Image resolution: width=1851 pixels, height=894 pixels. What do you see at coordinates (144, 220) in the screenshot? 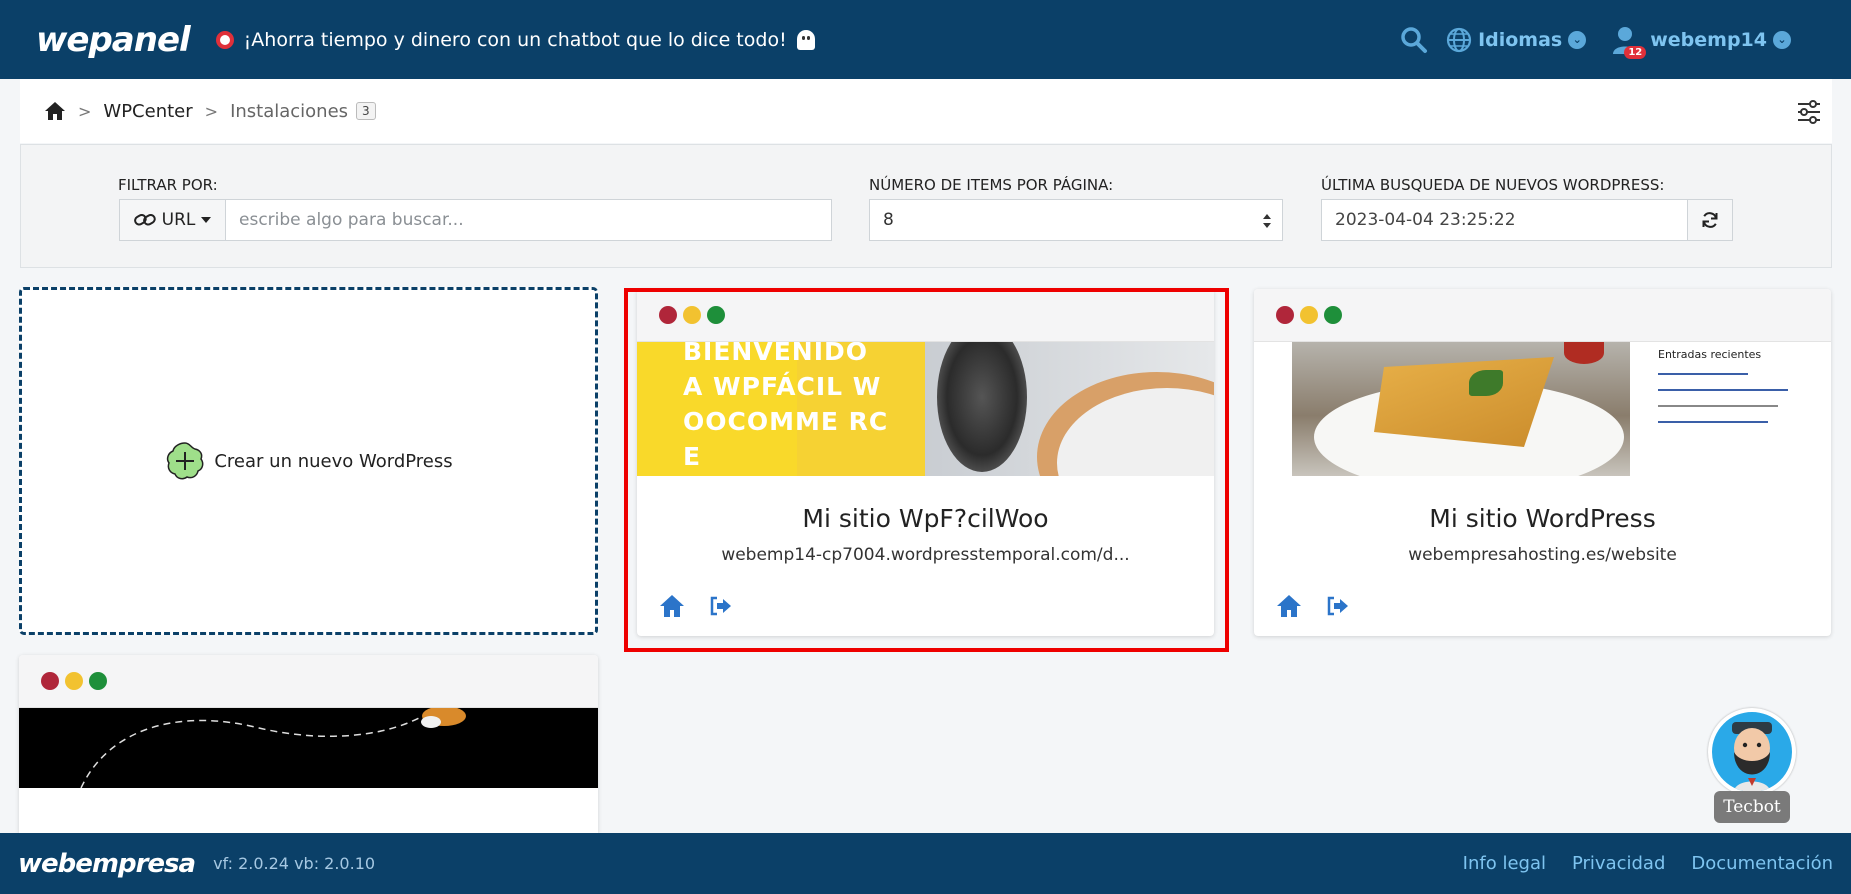
I see `link-icon` at bounding box center [144, 220].